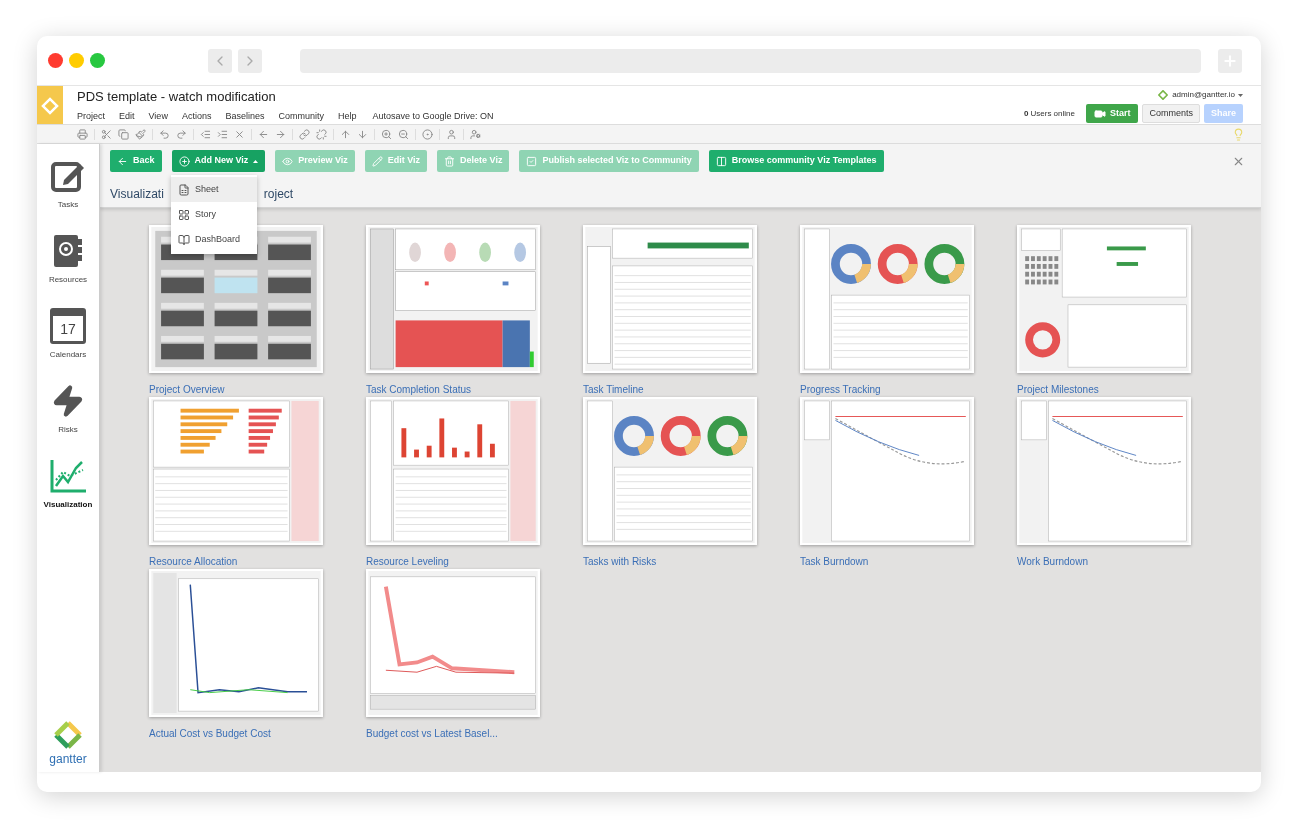 The width and height of the screenshot is (1303, 835). Describe the element at coordinates (68, 251) in the screenshot. I see `address-book-icon` at that location.